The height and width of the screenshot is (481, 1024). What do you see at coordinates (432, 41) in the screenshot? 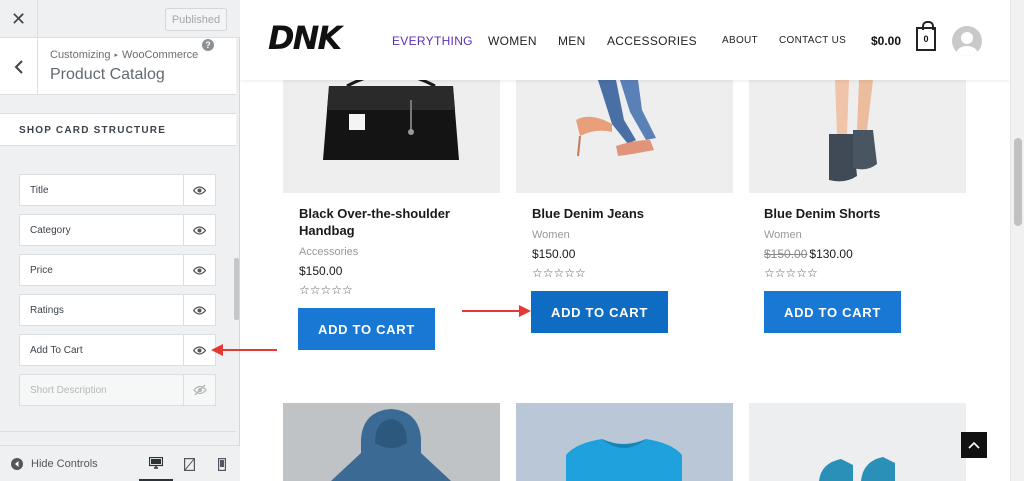
I see `nav-item-everything: EVERYTHING` at bounding box center [432, 41].